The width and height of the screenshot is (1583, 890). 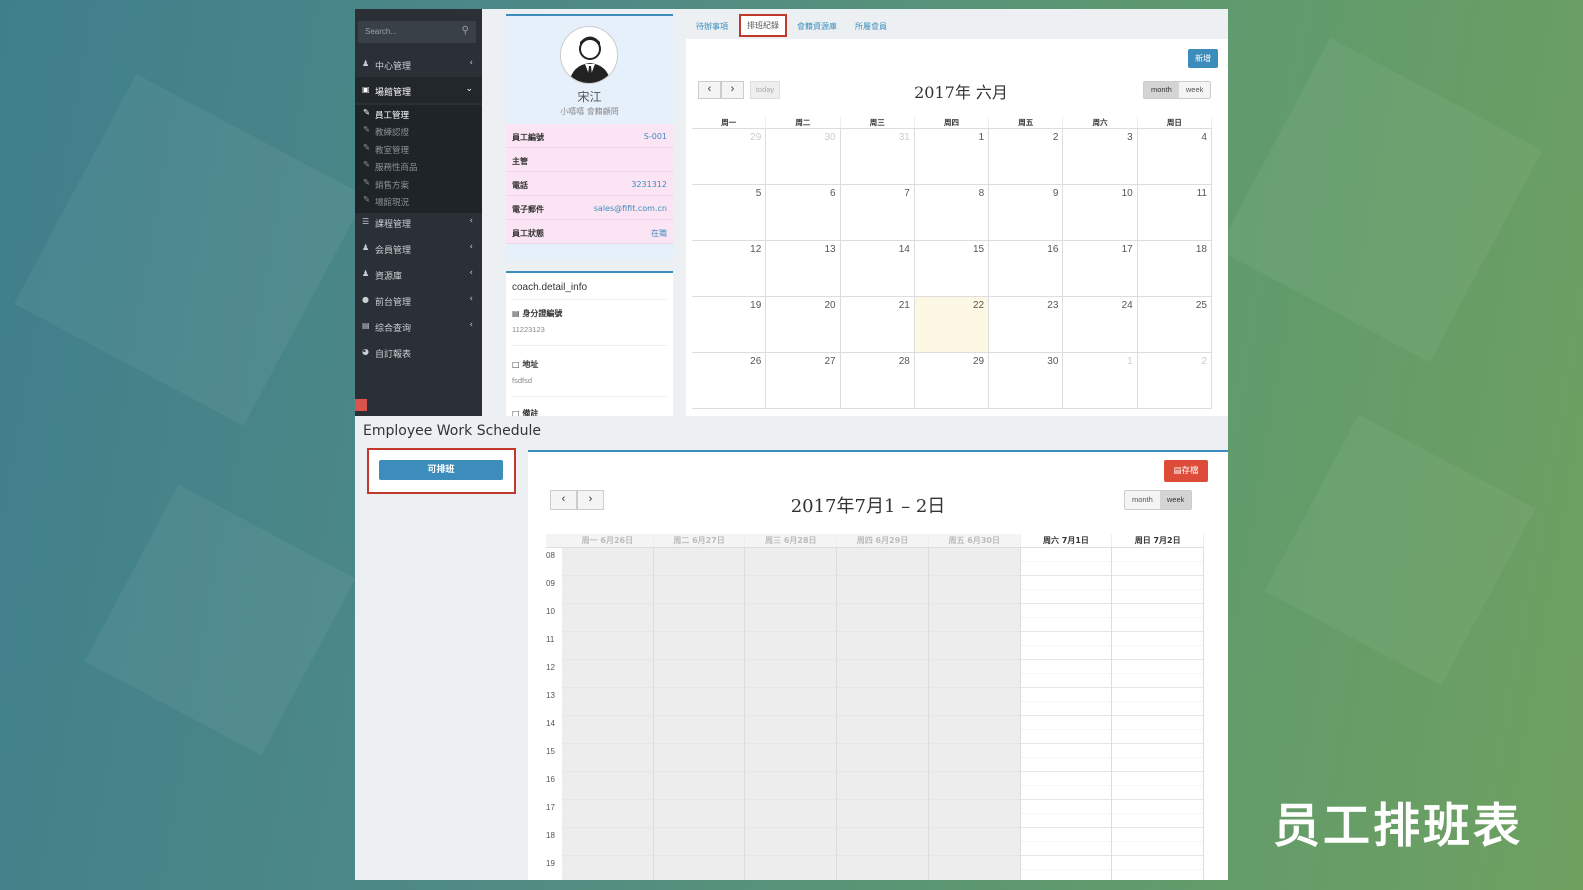 What do you see at coordinates (878, 156) in the screenshot?
I see `day-cell: 31` at bounding box center [878, 156].